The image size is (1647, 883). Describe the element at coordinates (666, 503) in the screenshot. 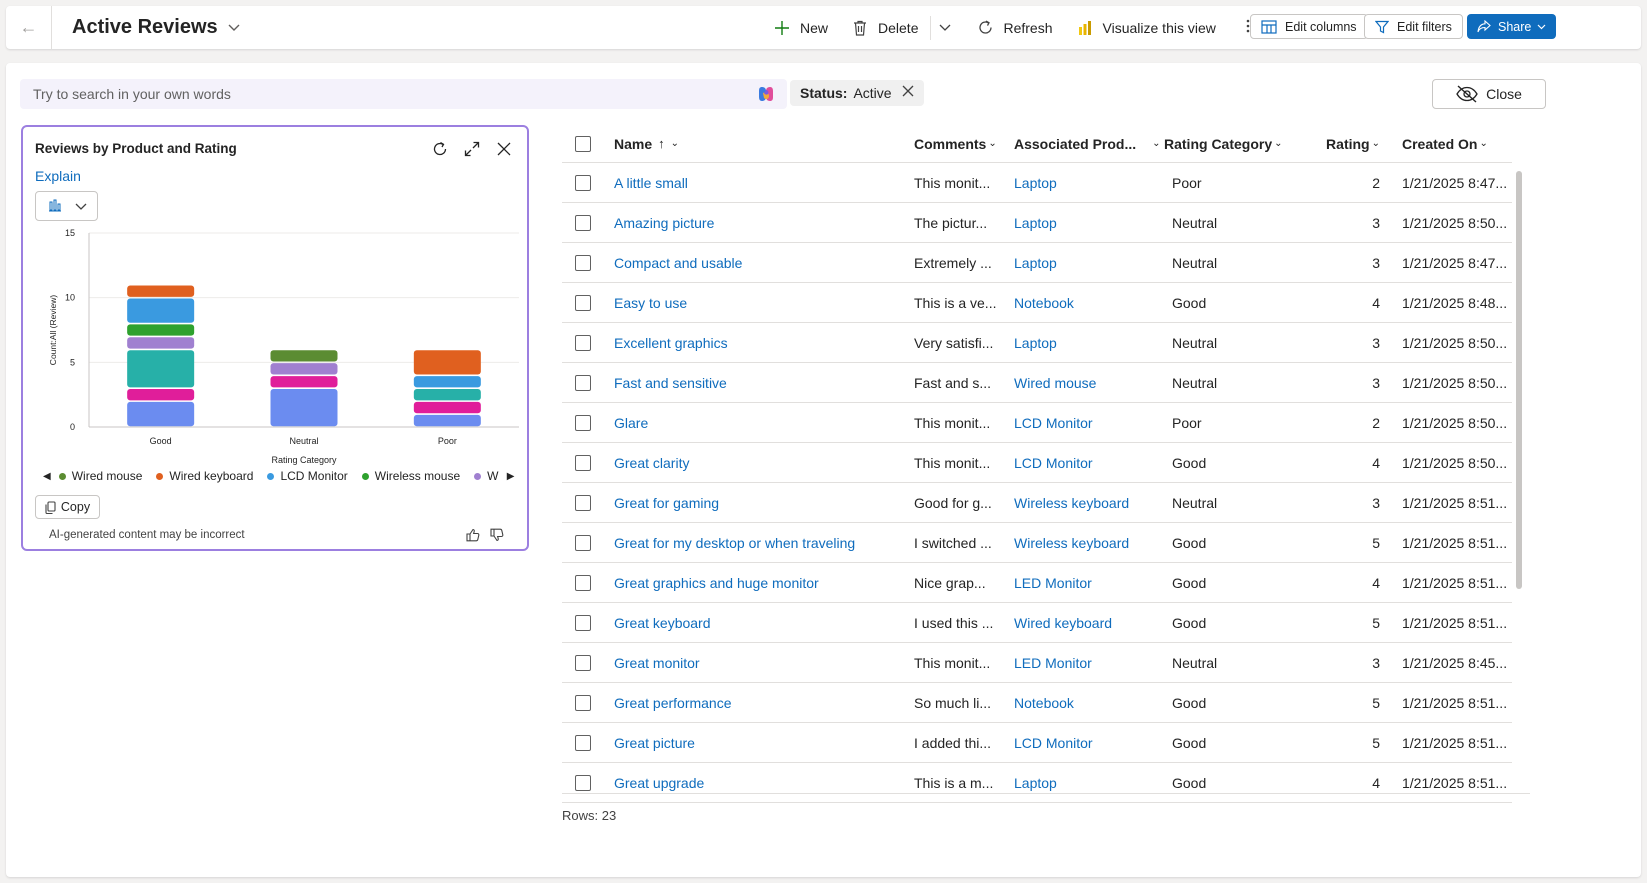

I see `review-name-link: Great for gaming` at that location.